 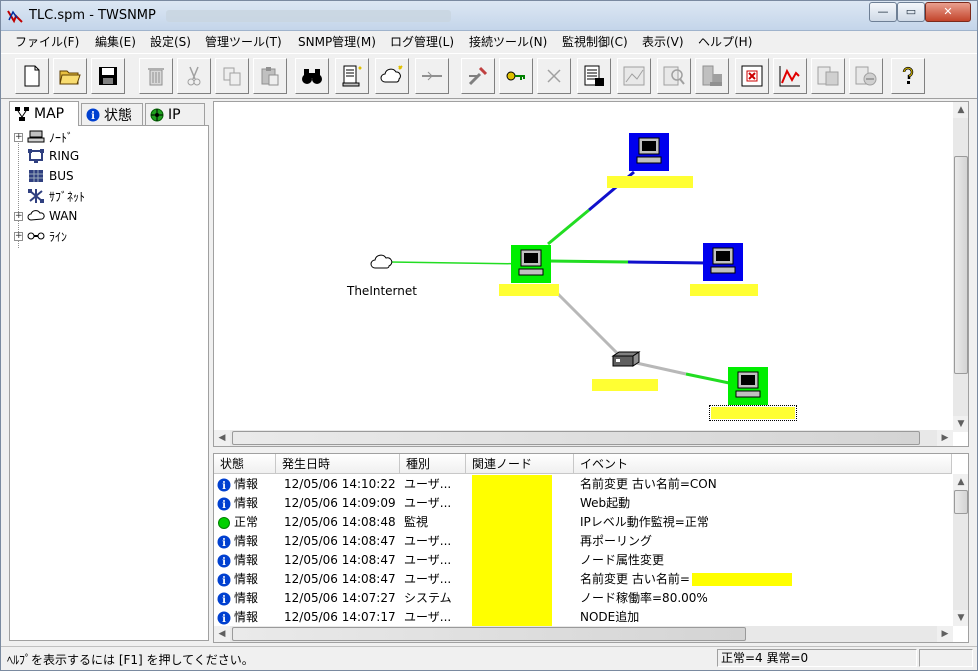 I want to click on column-header-time: 発生日時, so click(x=338, y=464).